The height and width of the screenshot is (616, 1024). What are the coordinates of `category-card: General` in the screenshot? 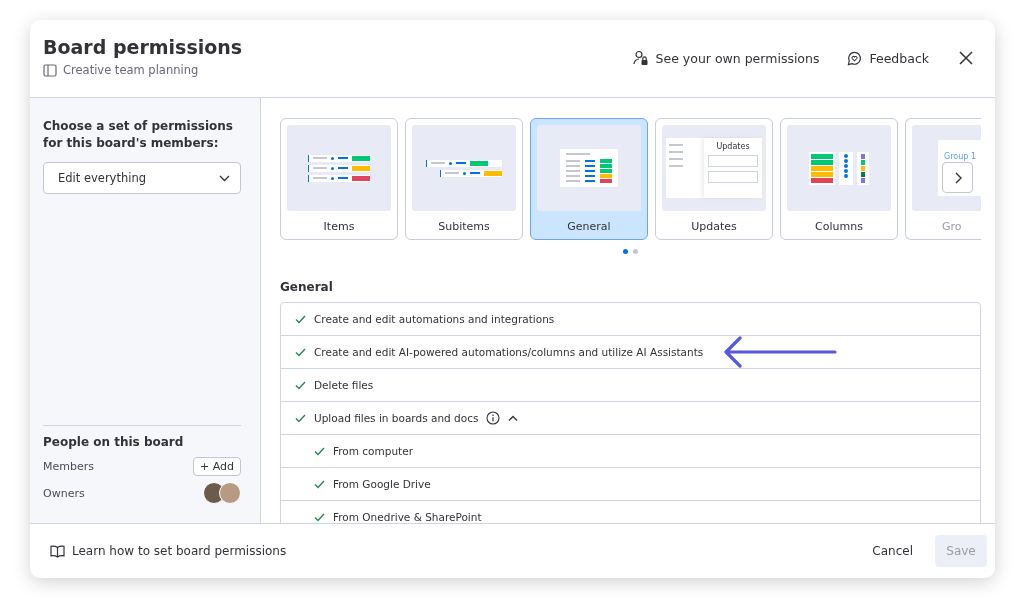 It's located at (589, 179).